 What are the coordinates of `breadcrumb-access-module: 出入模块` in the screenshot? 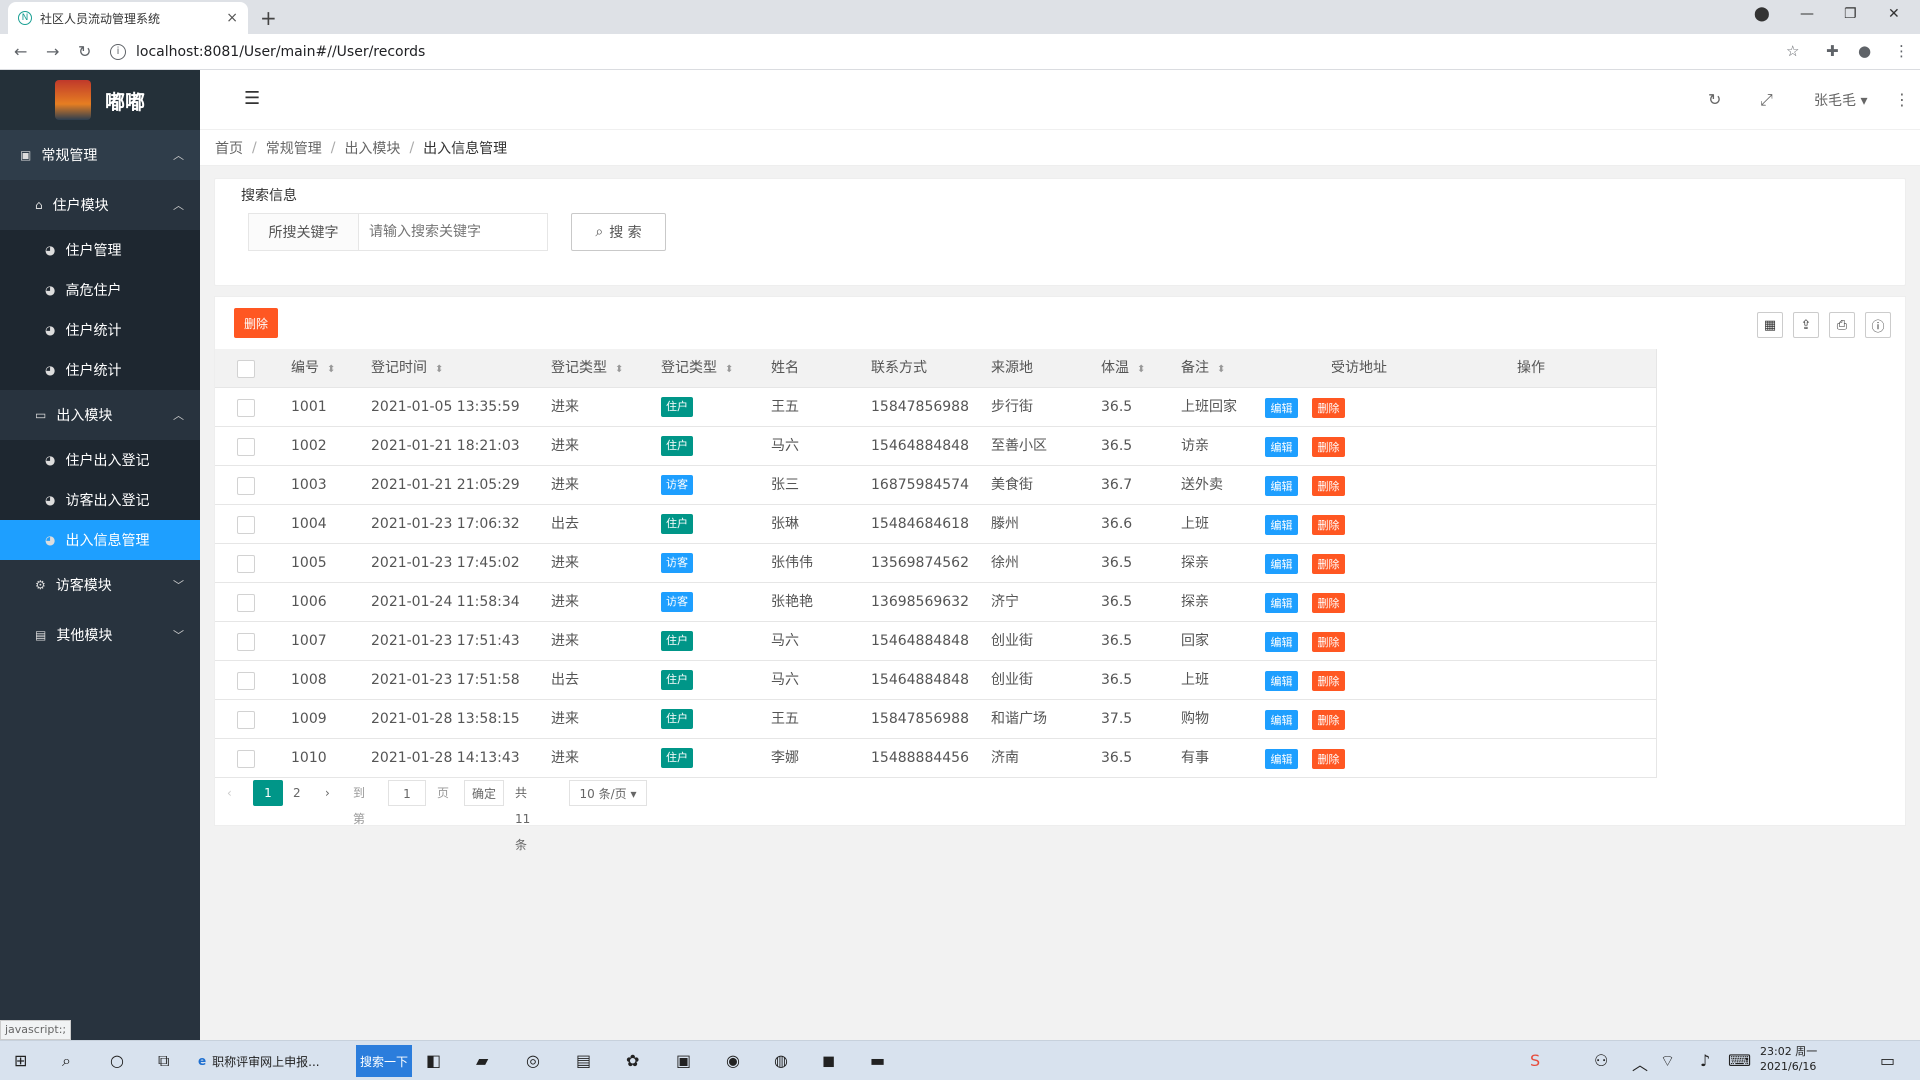 It's located at (372, 148).